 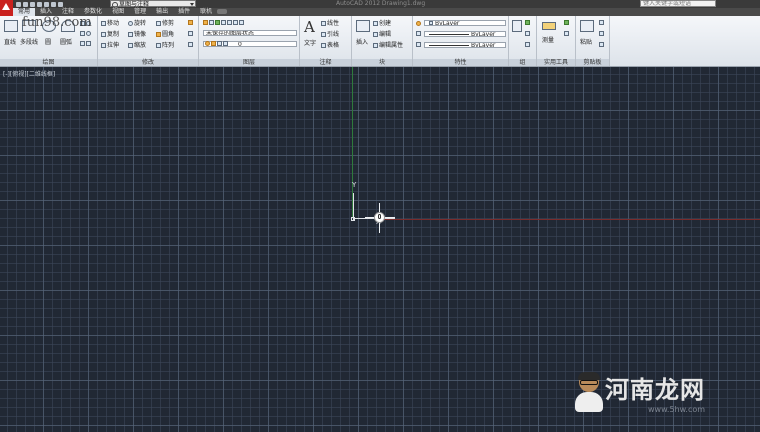 What do you see at coordinates (333, 45) in the screenshot?
I see `table-button: 表格` at bounding box center [333, 45].